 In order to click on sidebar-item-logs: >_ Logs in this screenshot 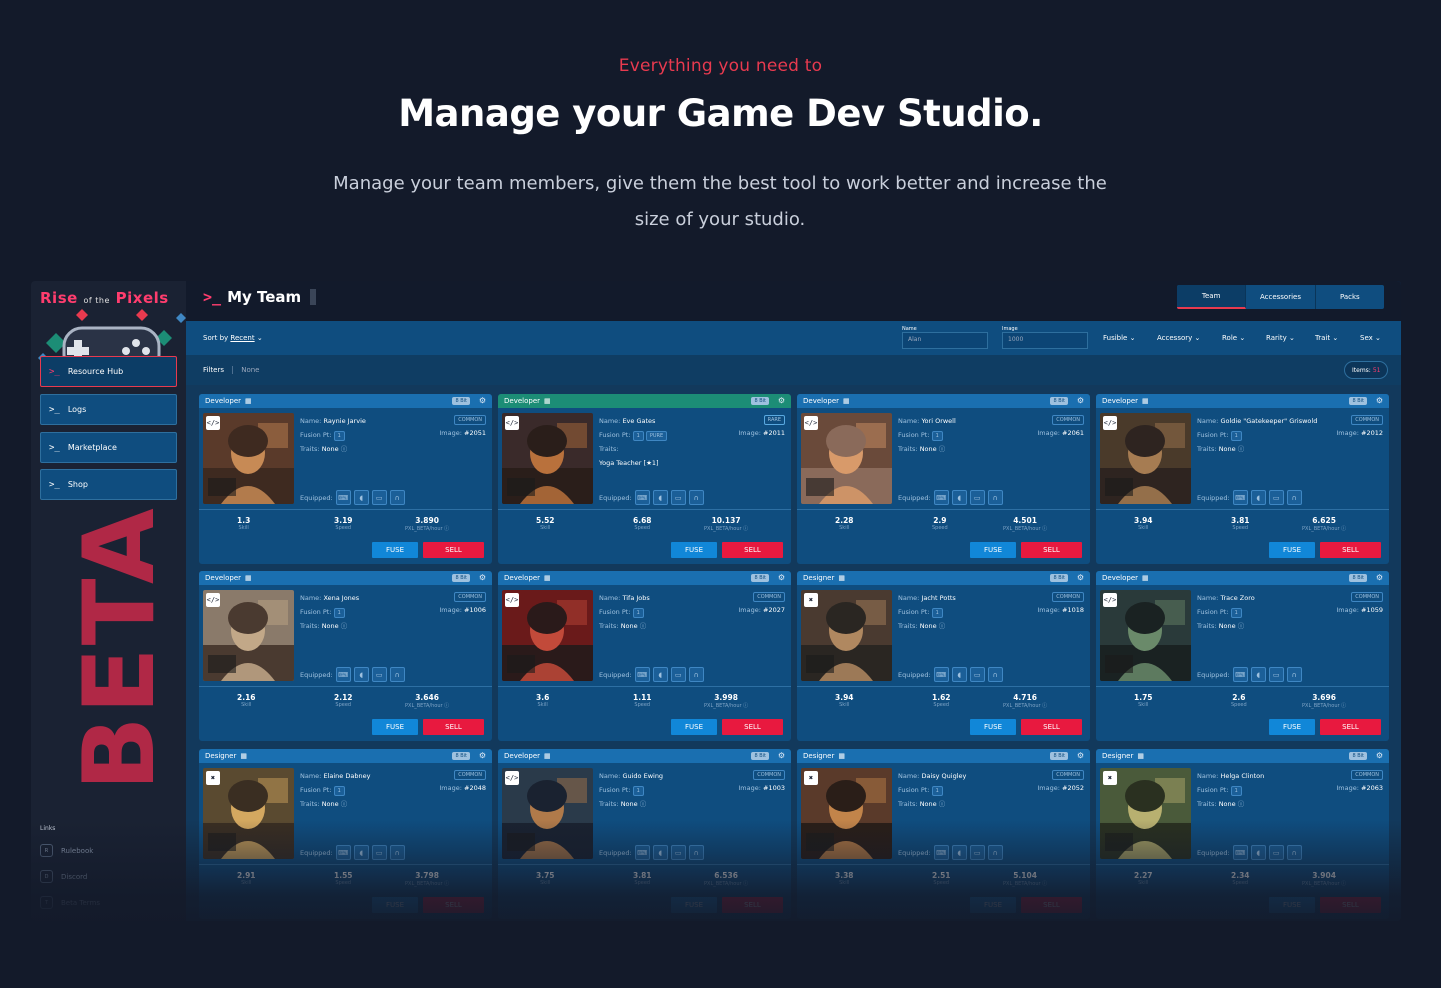, I will do `click(108, 409)`.